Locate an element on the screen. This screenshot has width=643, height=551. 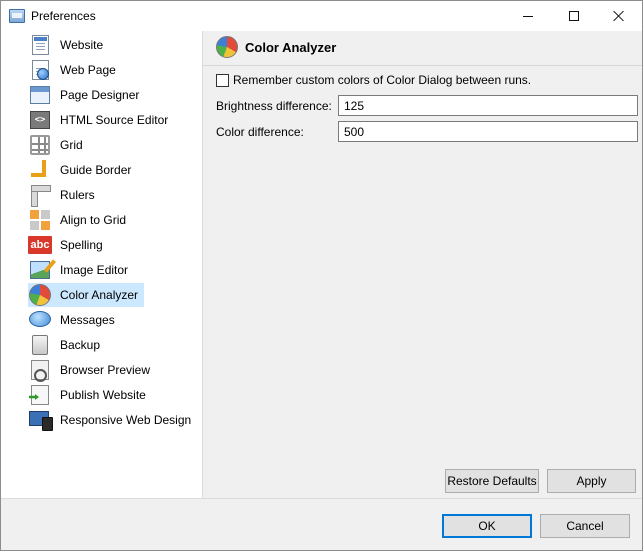
grid-icon is located at coordinates (40, 145).